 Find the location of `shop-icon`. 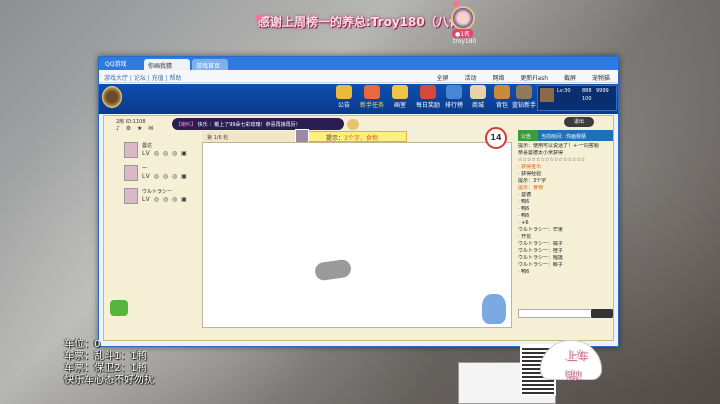

shop-icon is located at coordinates (478, 92).